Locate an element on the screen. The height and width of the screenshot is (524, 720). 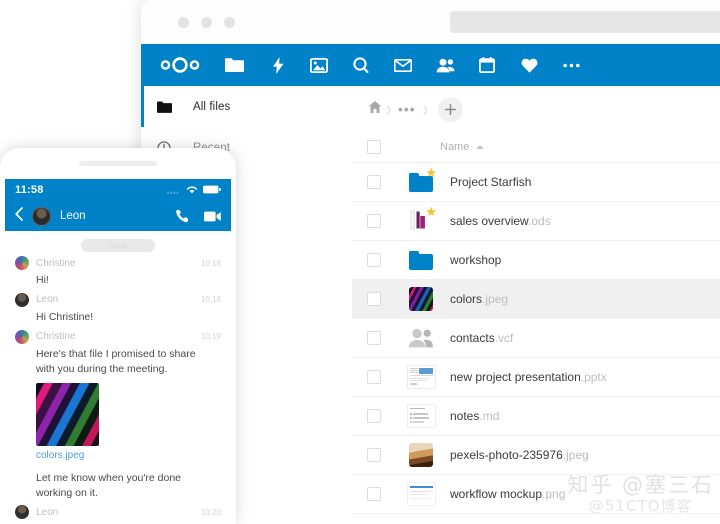
table-row: workflow mockup.png is located at coordinates (536, 494).